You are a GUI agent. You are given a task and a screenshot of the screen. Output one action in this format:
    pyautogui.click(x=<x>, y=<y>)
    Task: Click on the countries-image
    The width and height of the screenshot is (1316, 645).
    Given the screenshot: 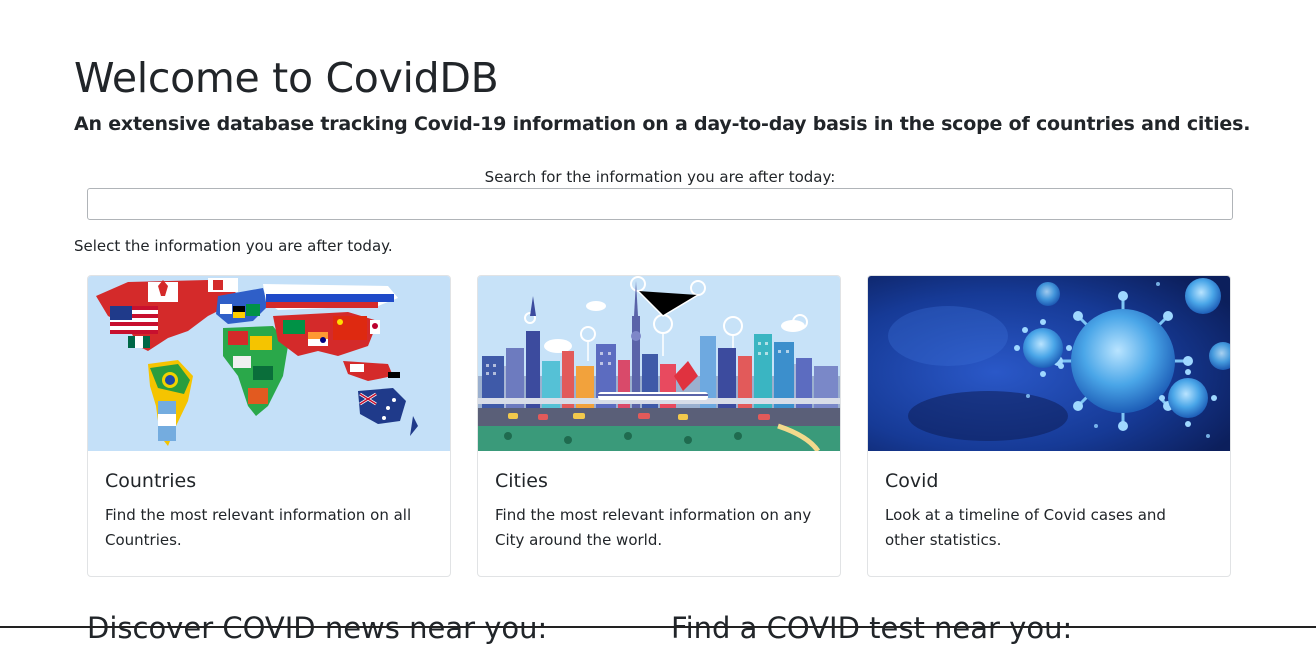 What is the action you would take?
    pyautogui.click(x=269, y=363)
    